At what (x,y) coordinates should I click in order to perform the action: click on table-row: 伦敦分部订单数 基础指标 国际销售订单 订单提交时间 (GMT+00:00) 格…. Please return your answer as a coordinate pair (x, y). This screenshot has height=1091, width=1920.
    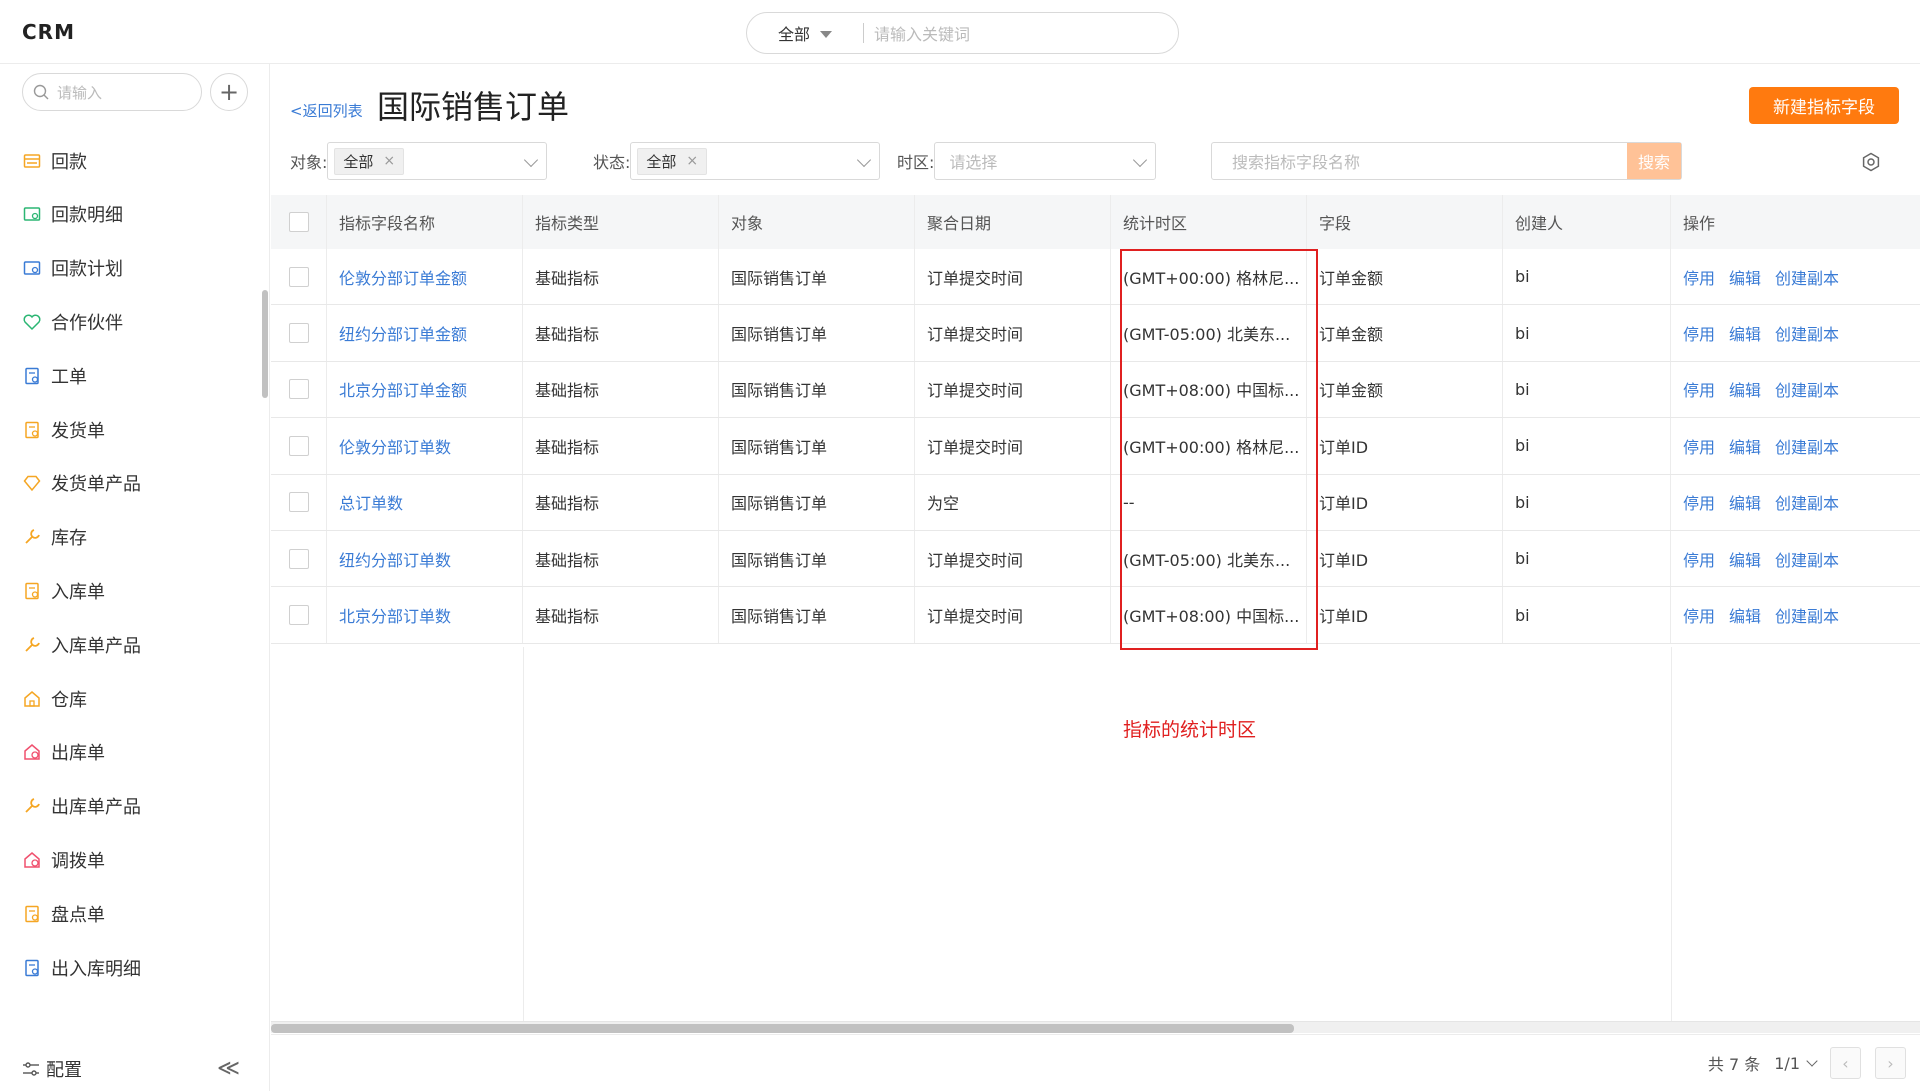
    Looking at the image, I should click on (1095, 446).